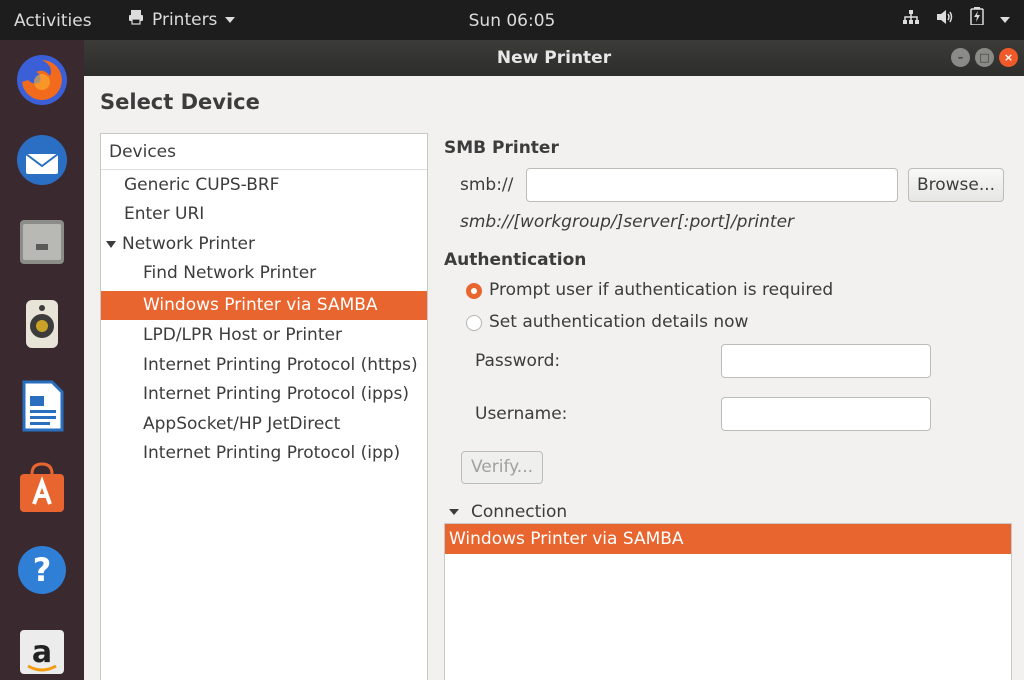 The width and height of the screenshot is (1024, 680). I want to click on username-label: Username:, so click(521, 414).